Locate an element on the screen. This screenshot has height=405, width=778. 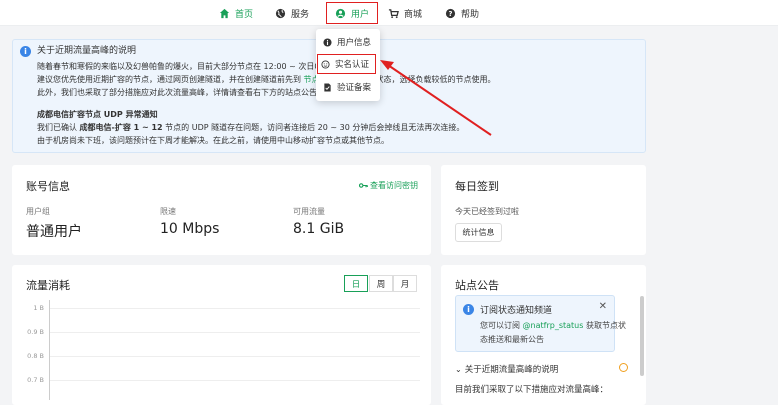
subscribe-title: 订阅状态通知频道 is located at coordinates (516, 311).